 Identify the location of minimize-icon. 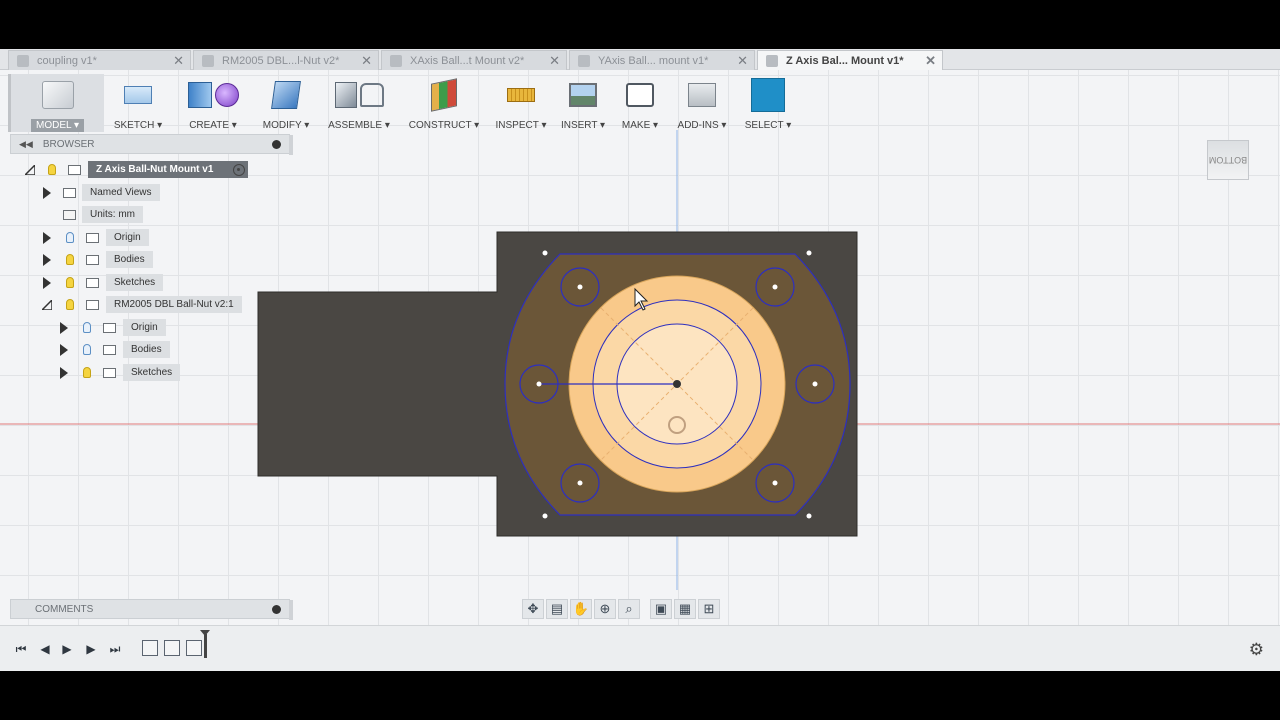
(276, 144).